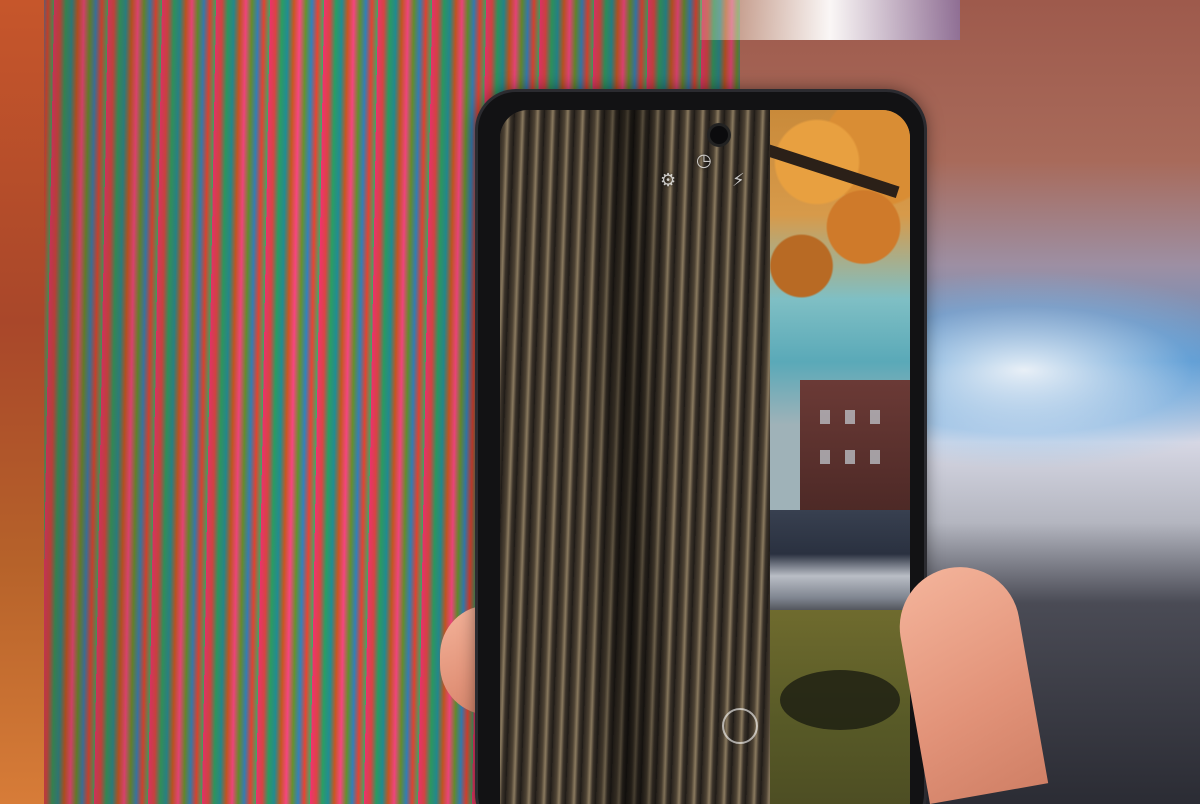  What do you see at coordinates (668, 180) in the screenshot?
I see `settings-icon: ⚙` at bounding box center [668, 180].